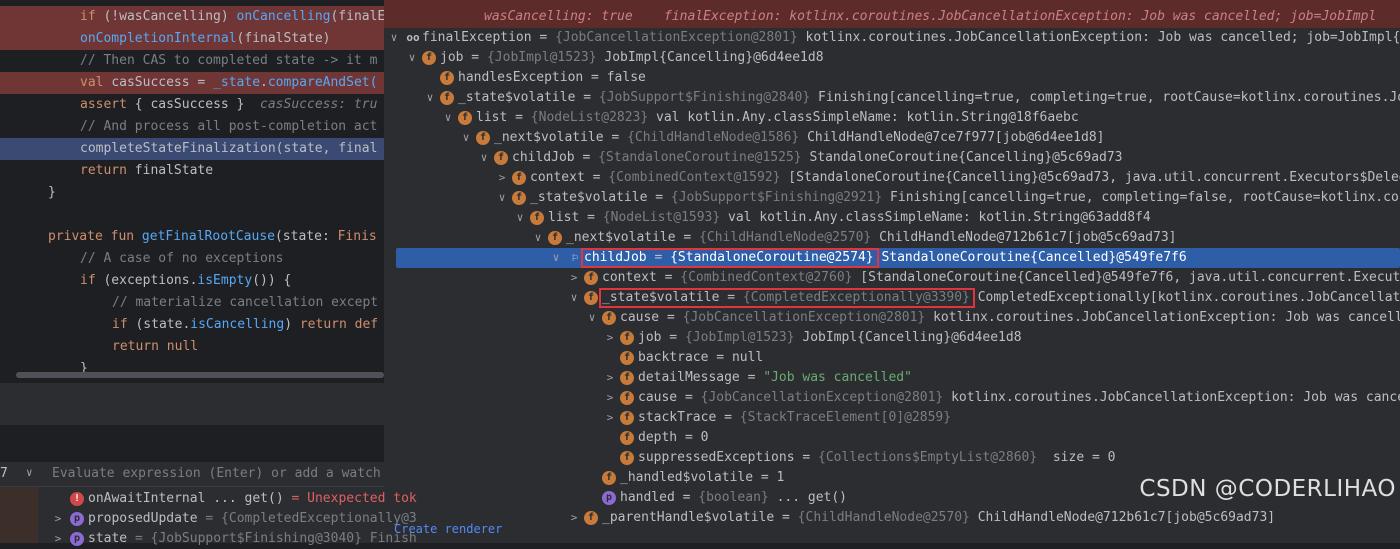 This screenshot has height=549, width=1400. I want to click on variable-type: {Collections$EmptyList@2860}, so click(928, 457).